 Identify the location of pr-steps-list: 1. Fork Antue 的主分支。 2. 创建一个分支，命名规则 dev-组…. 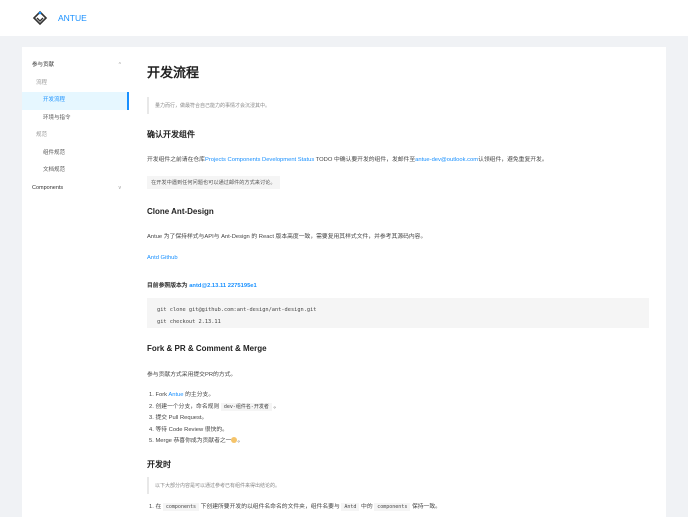
(214, 418).